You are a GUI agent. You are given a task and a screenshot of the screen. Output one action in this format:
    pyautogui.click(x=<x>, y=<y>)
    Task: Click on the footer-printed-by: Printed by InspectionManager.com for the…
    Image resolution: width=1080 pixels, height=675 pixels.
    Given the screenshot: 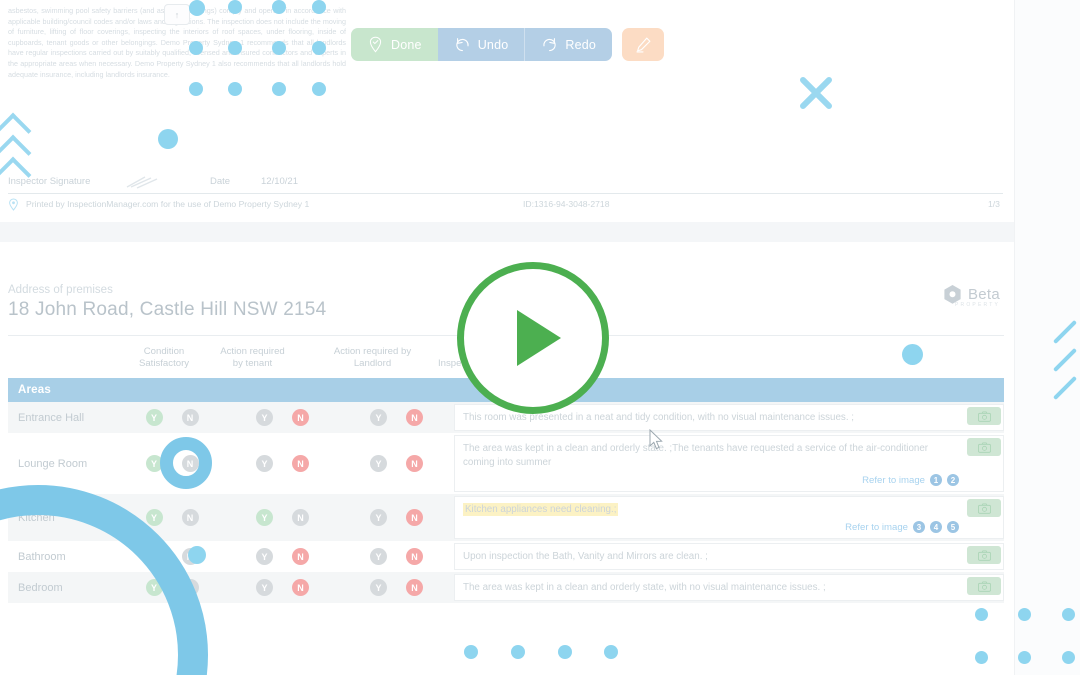 What is the action you would take?
    pyautogui.click(x=168, y=204)
    